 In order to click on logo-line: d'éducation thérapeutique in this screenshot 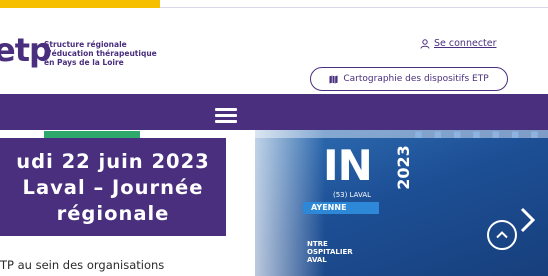, I will do `click(100, 53)`.